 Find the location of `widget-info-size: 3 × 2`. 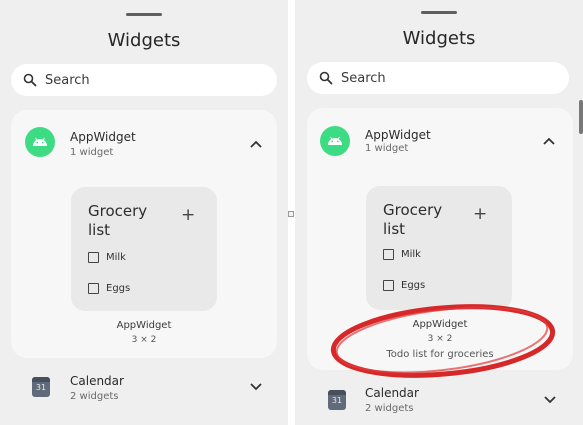

widget-info-size: 3 × 2 is located at coordinates (144, 340).